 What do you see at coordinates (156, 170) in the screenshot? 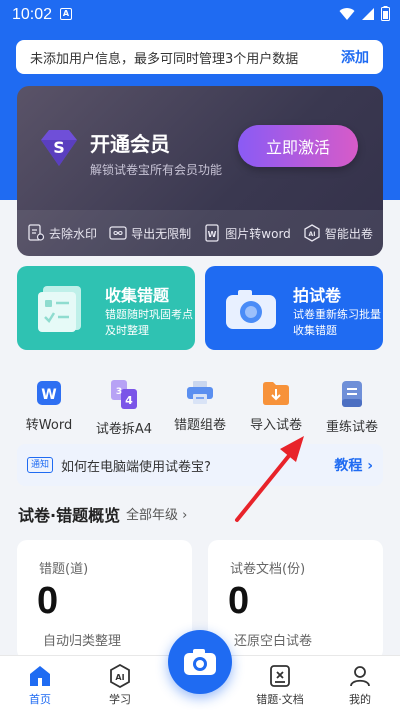
I see `member-subtitle: 解锁试卷宝所有会员功能` at bounding box center [156, 170].